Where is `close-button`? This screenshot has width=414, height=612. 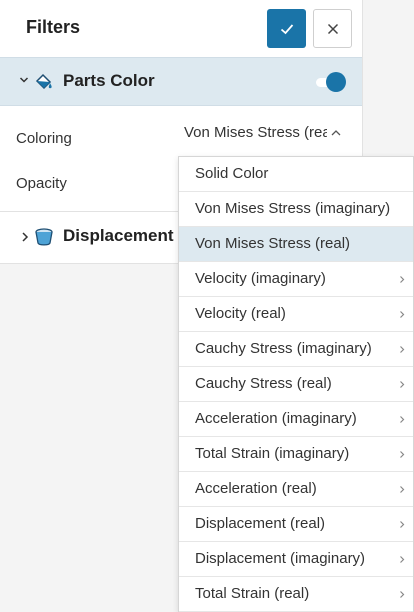 close-button is located at coordinates (332, 28).